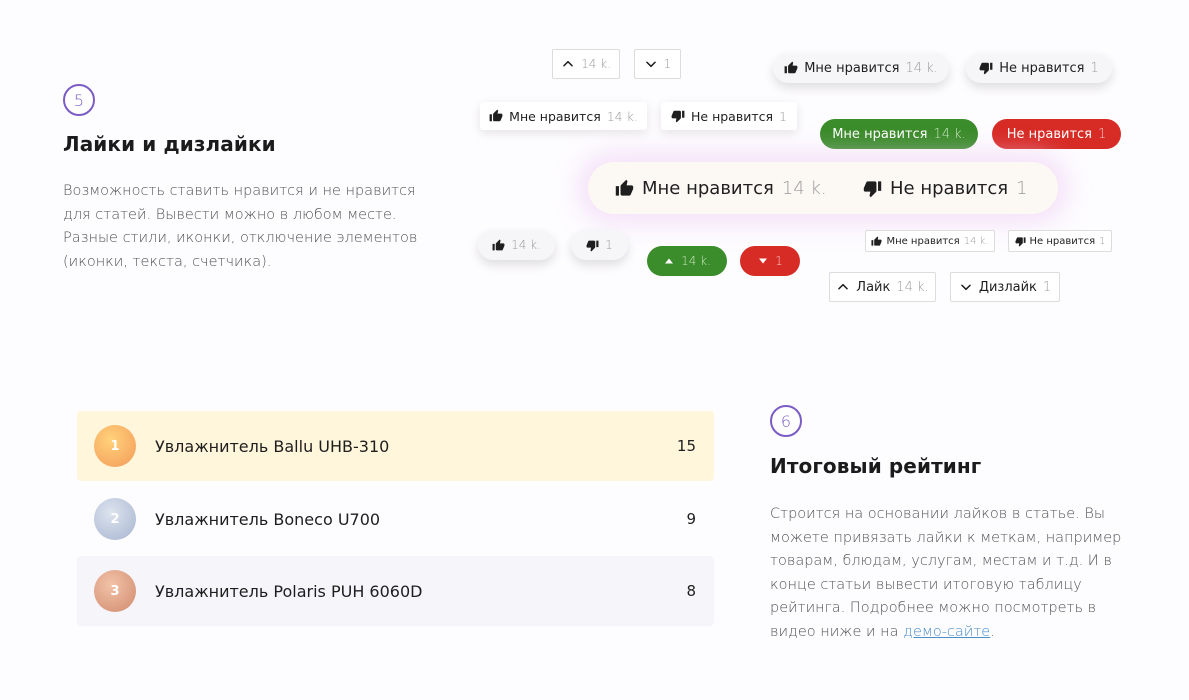 The height and width of the screenshot is (700, 1189). I want to click on like-button-triangle: 14 k., so click(687, 261).